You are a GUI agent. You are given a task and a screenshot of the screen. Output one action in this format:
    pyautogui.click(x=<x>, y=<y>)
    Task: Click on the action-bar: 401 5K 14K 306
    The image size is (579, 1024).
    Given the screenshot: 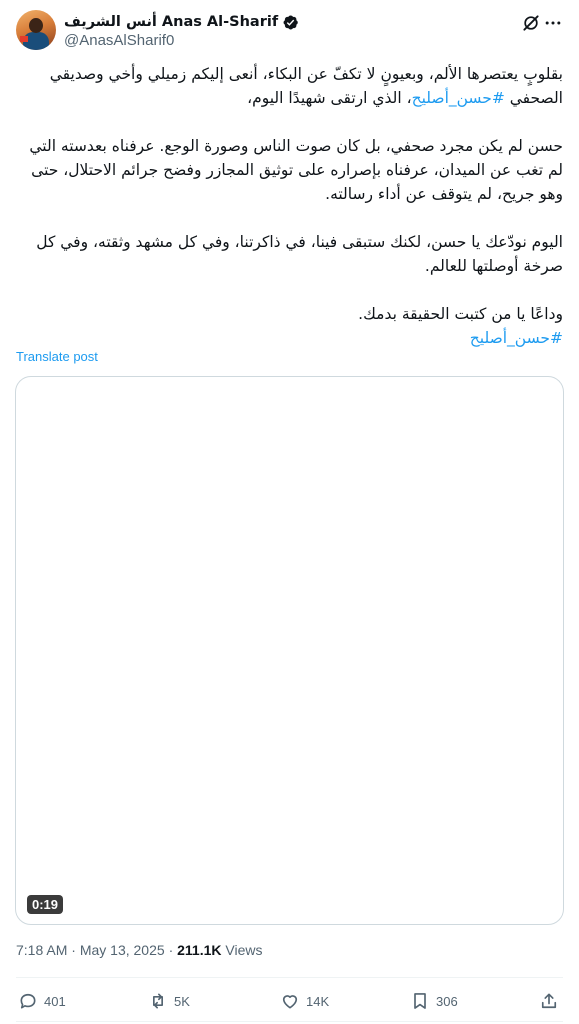 What is the action you would take?
    pyautogui.click(x=289, y=1001)
    